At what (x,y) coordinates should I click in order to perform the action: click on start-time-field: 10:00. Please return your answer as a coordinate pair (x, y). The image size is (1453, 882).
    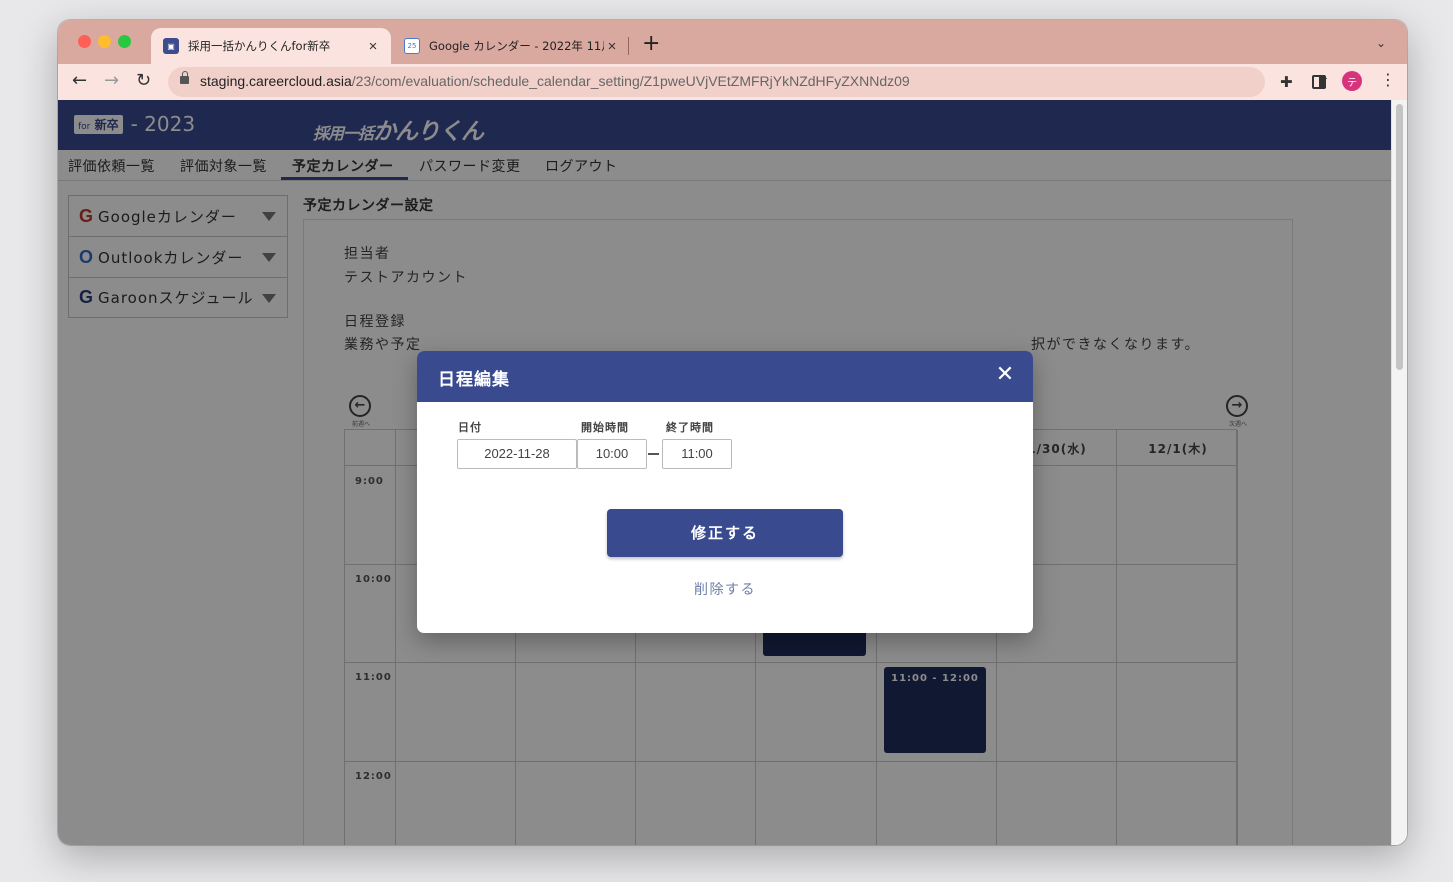
    Looking at the image, I should click on (612, 454).